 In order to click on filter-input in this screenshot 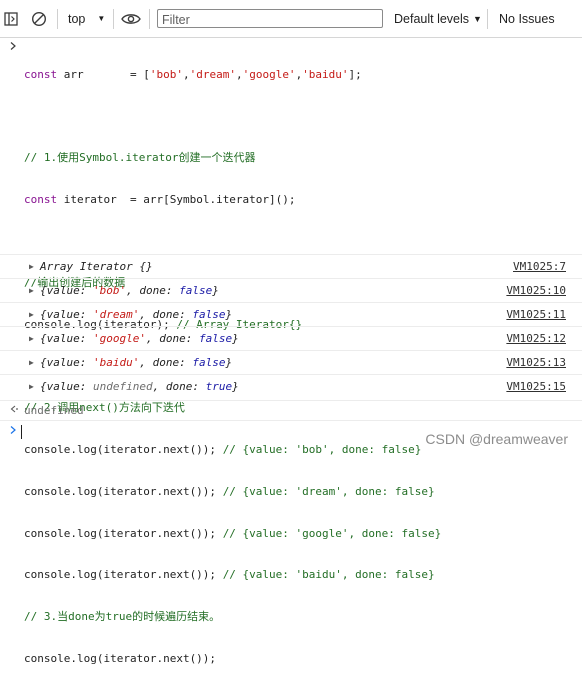, I will do `click(270, 18)`.